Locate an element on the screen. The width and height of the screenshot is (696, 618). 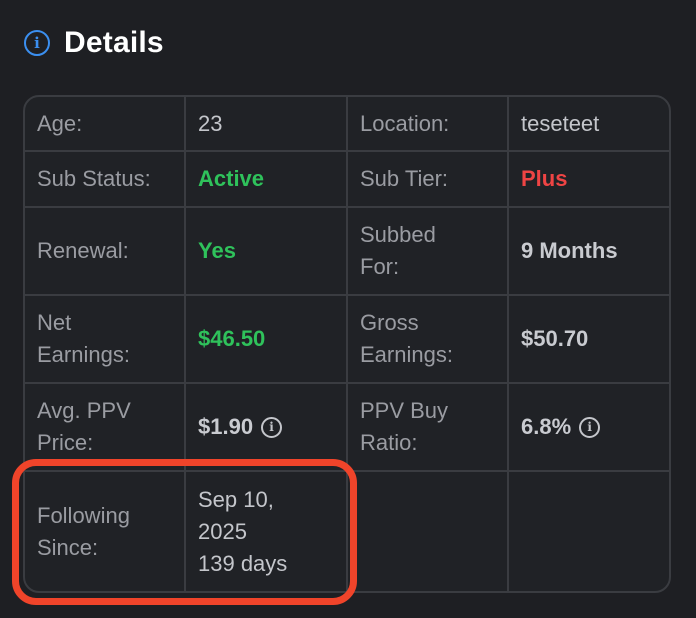
ppv-buy-ratio-cell: 6.8% i is located at coordinates (589, 428).